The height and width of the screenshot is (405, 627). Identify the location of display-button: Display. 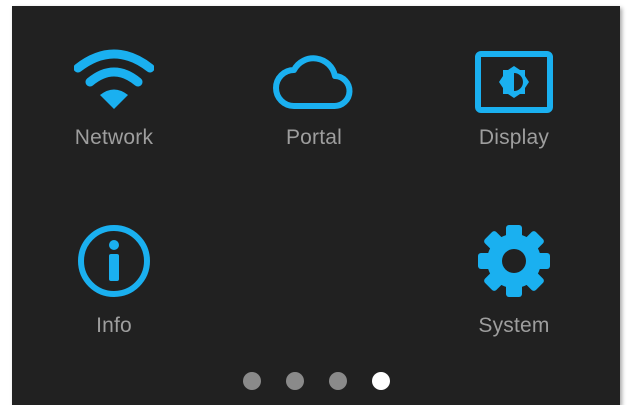
(514, 111).